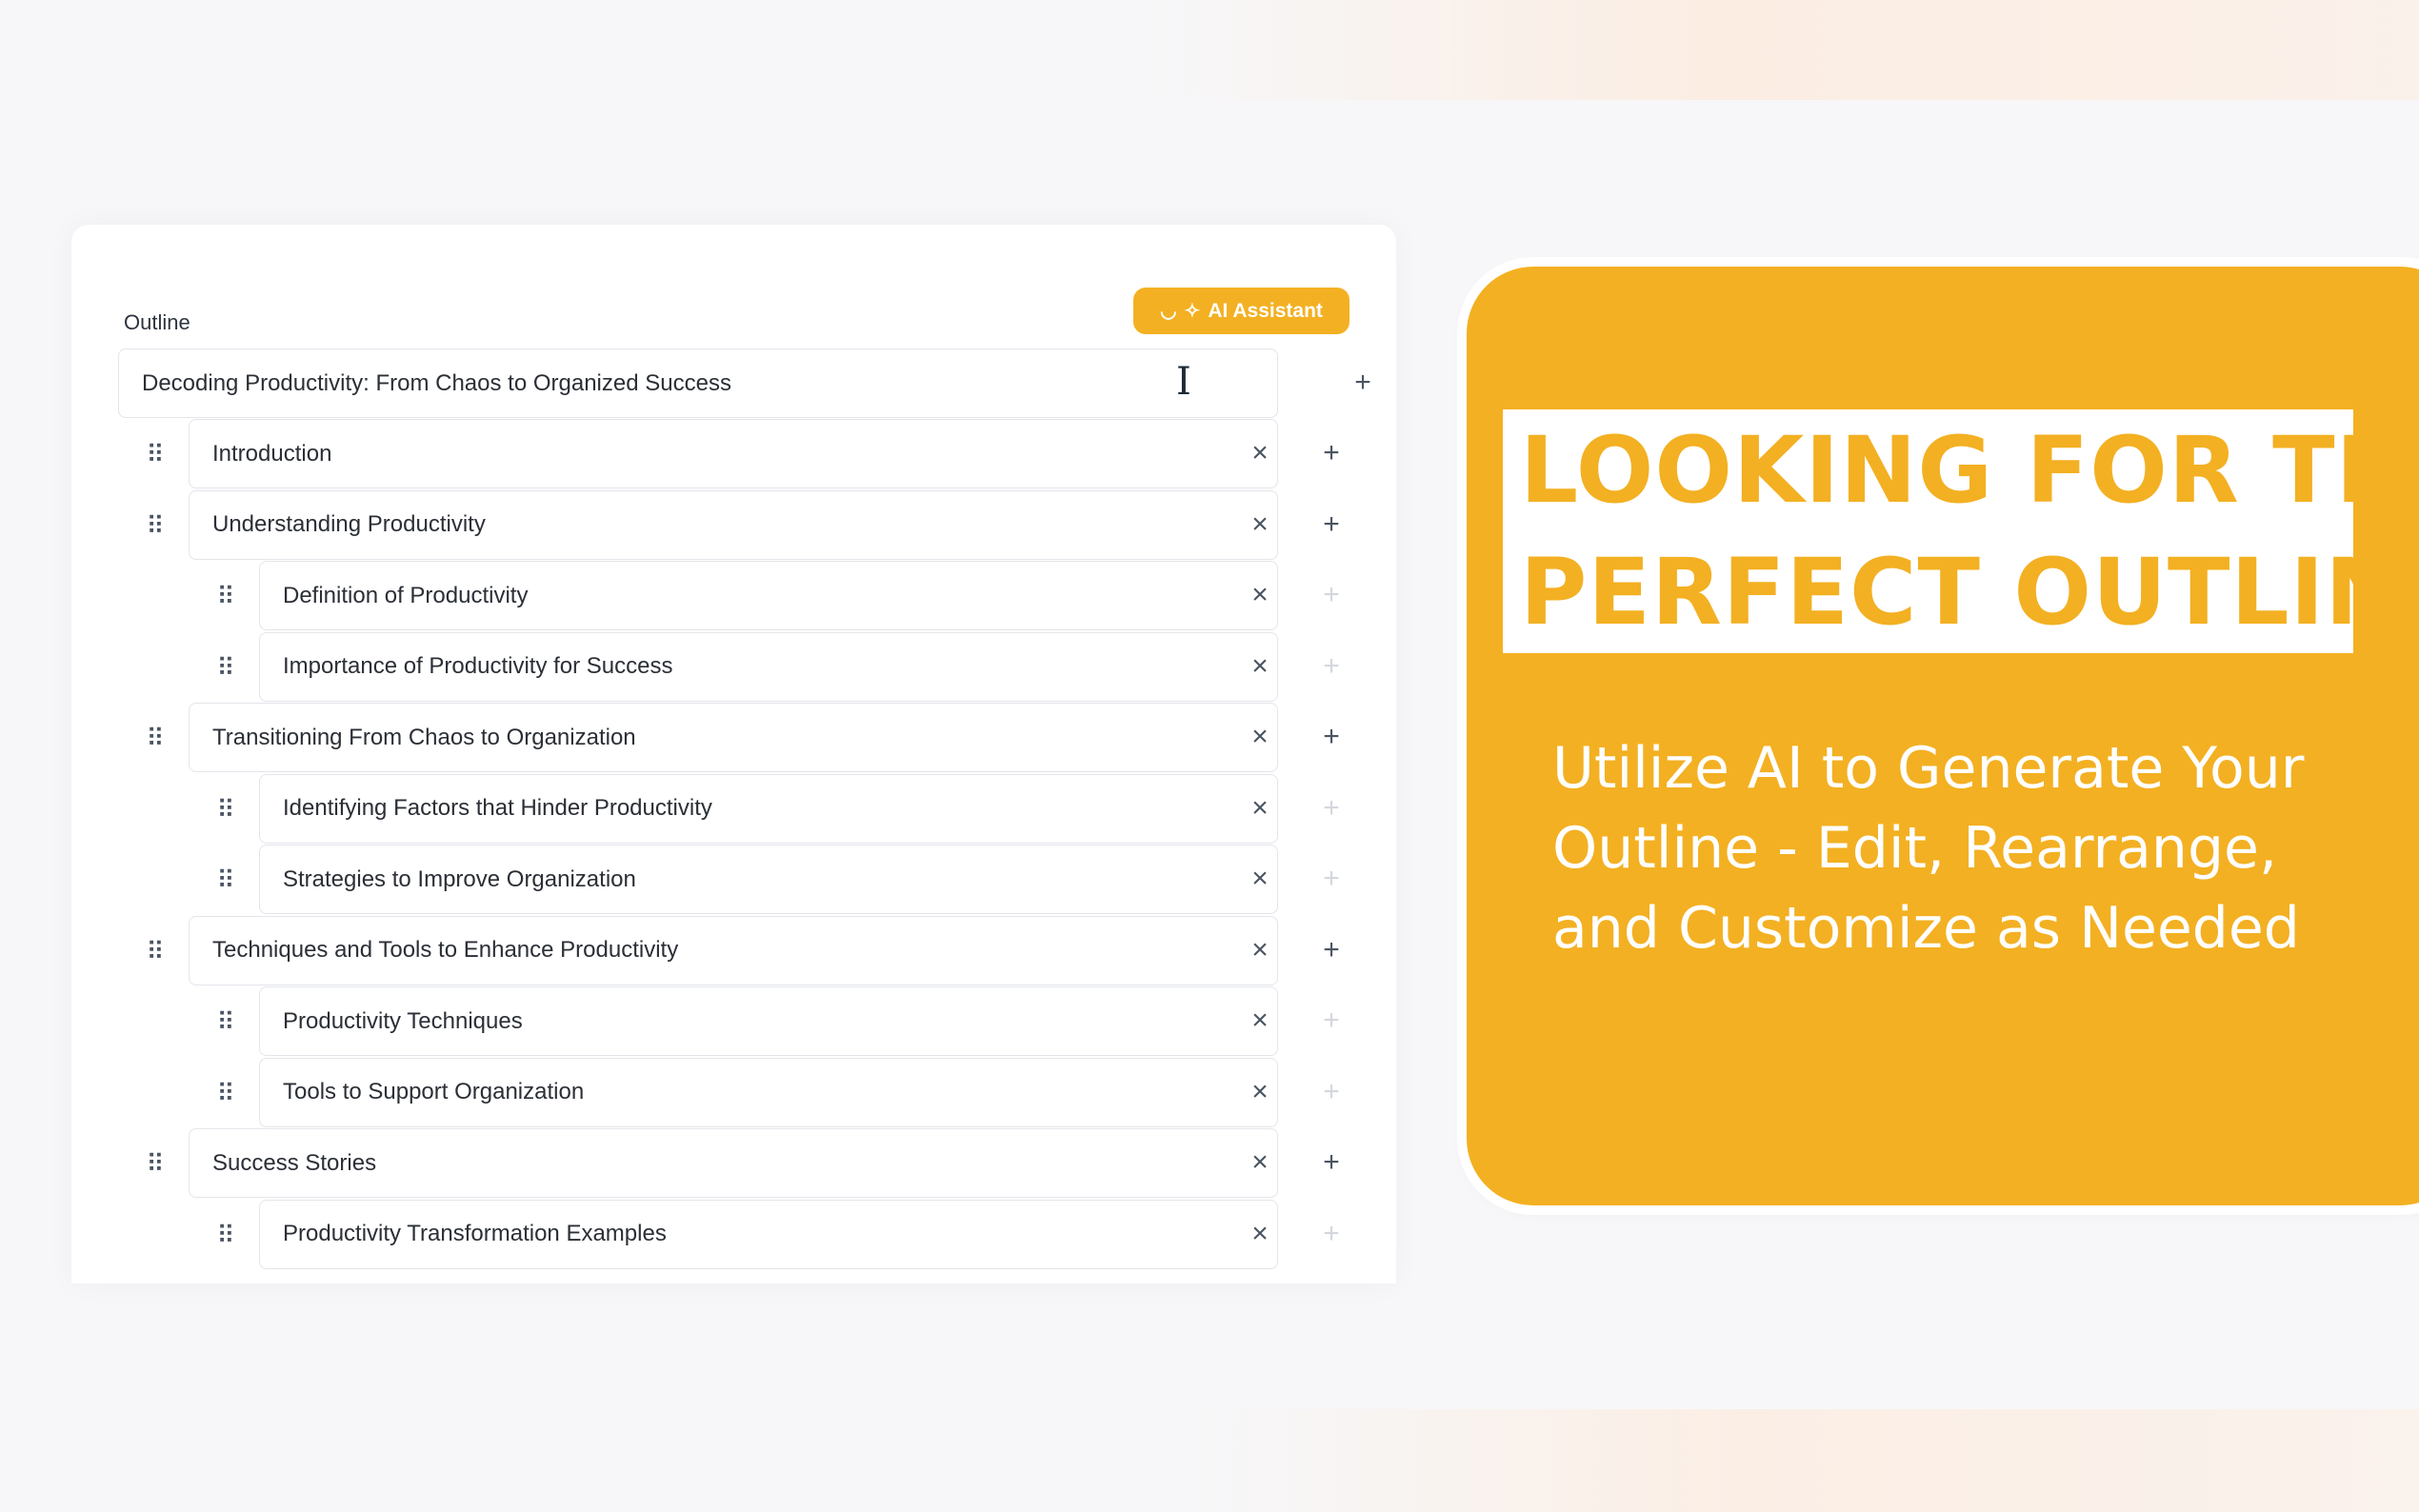  I want to click on outline-item-input: Understanding Productivity, so click(733, 524).